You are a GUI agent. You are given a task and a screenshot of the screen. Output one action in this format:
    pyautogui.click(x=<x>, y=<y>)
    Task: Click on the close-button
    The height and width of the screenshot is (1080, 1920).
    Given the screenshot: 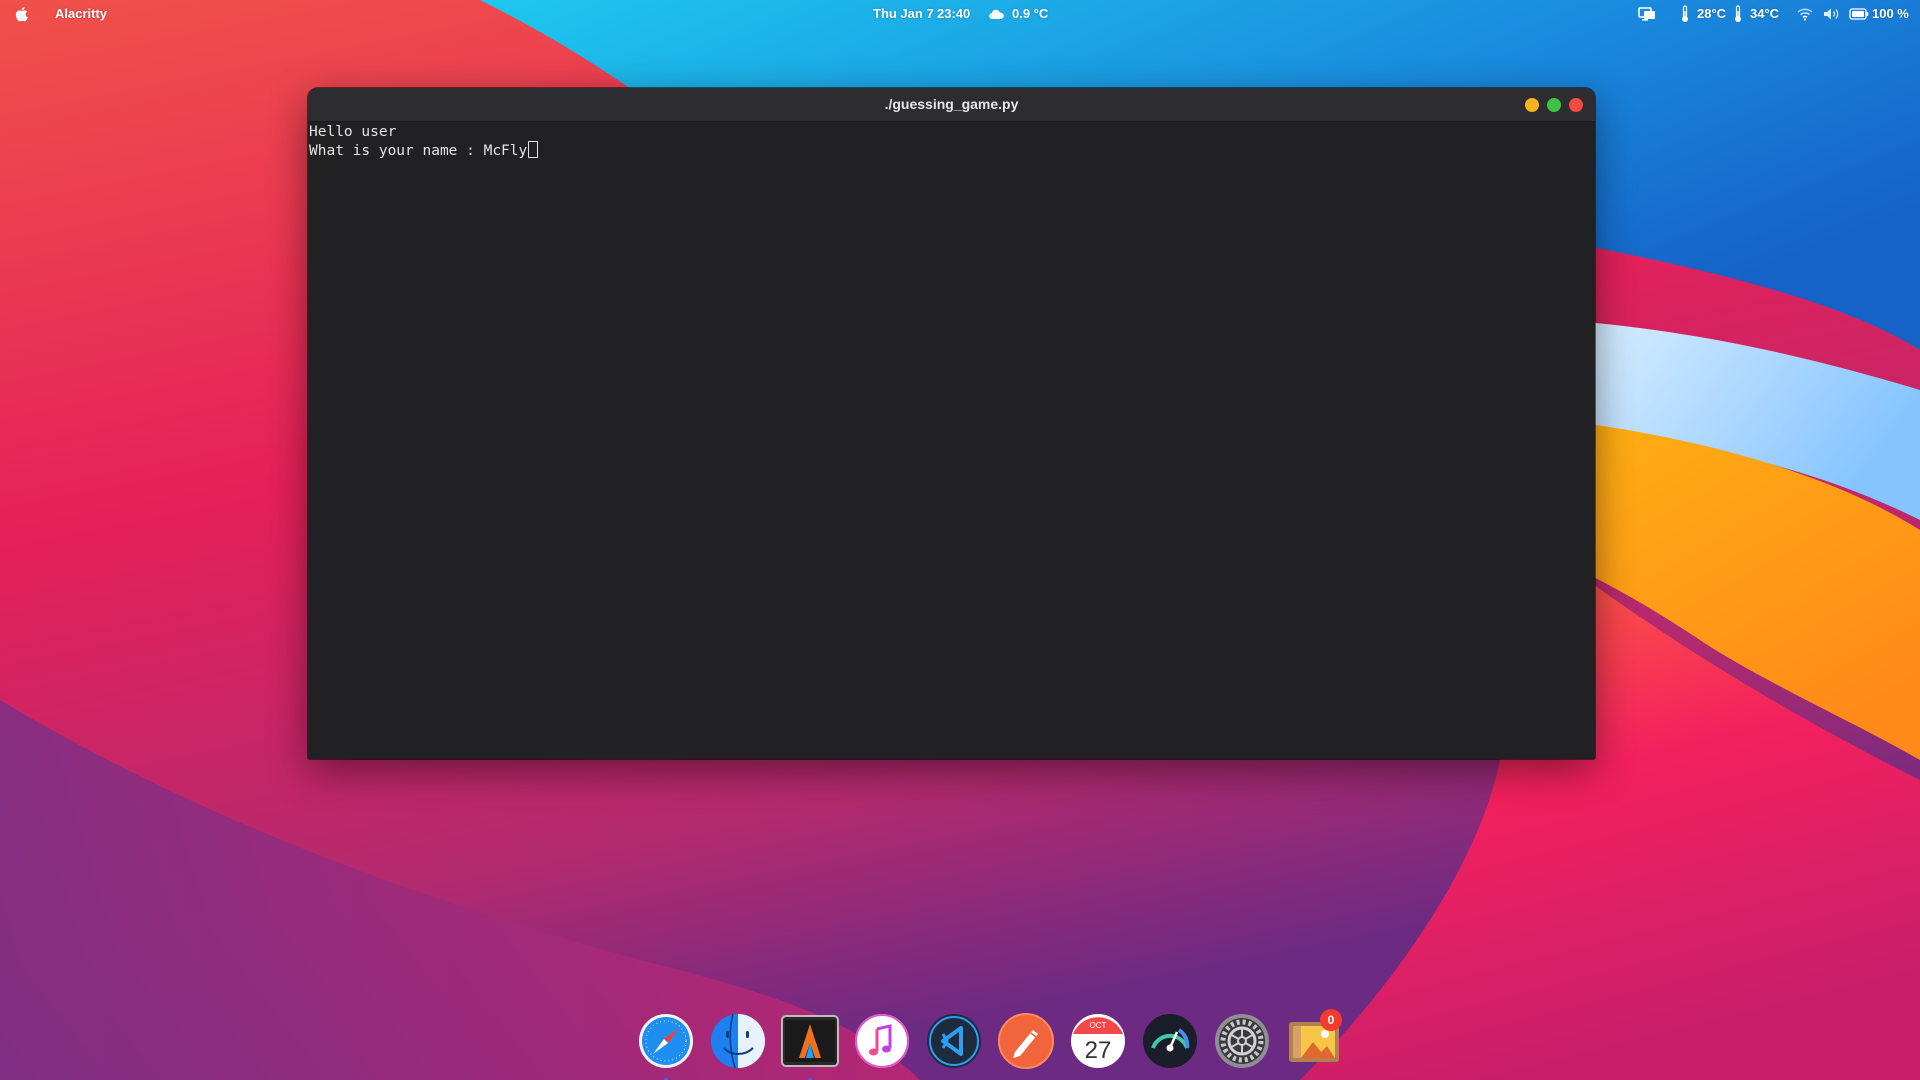 What is the action you would take?
    pyautogui.click(x=1576, y=105)
    